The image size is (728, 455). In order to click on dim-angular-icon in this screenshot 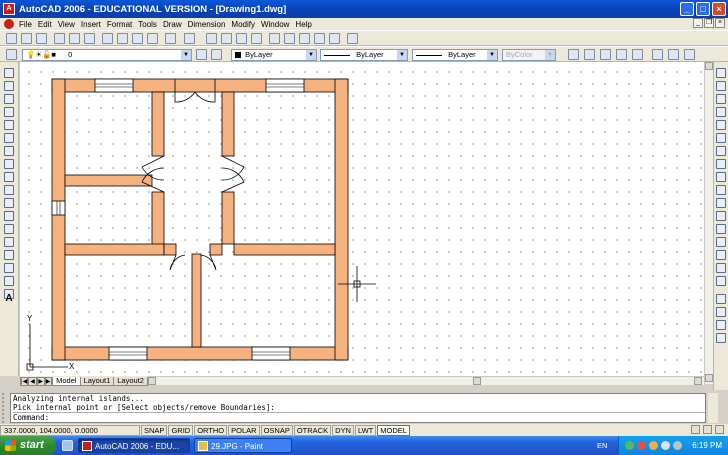, I will do `click(637, 54)`.